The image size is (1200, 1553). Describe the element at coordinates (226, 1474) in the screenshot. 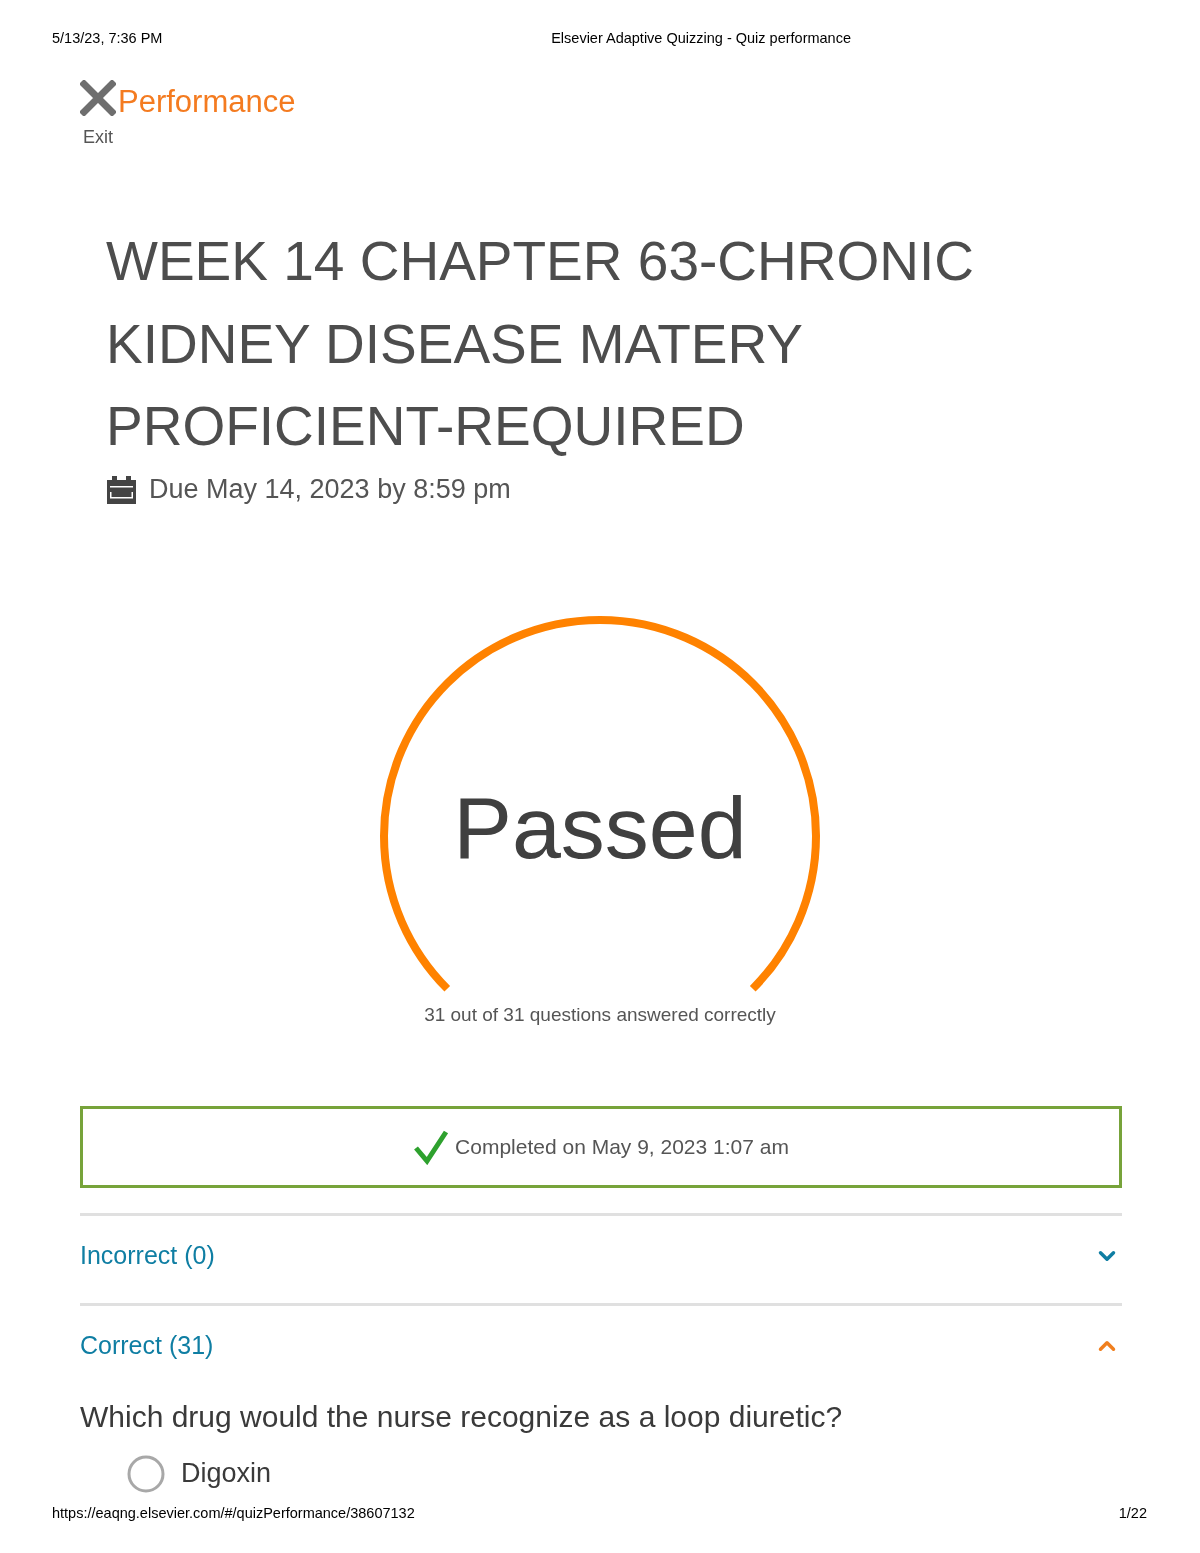

I see `option-label: Digoxin` at that location.